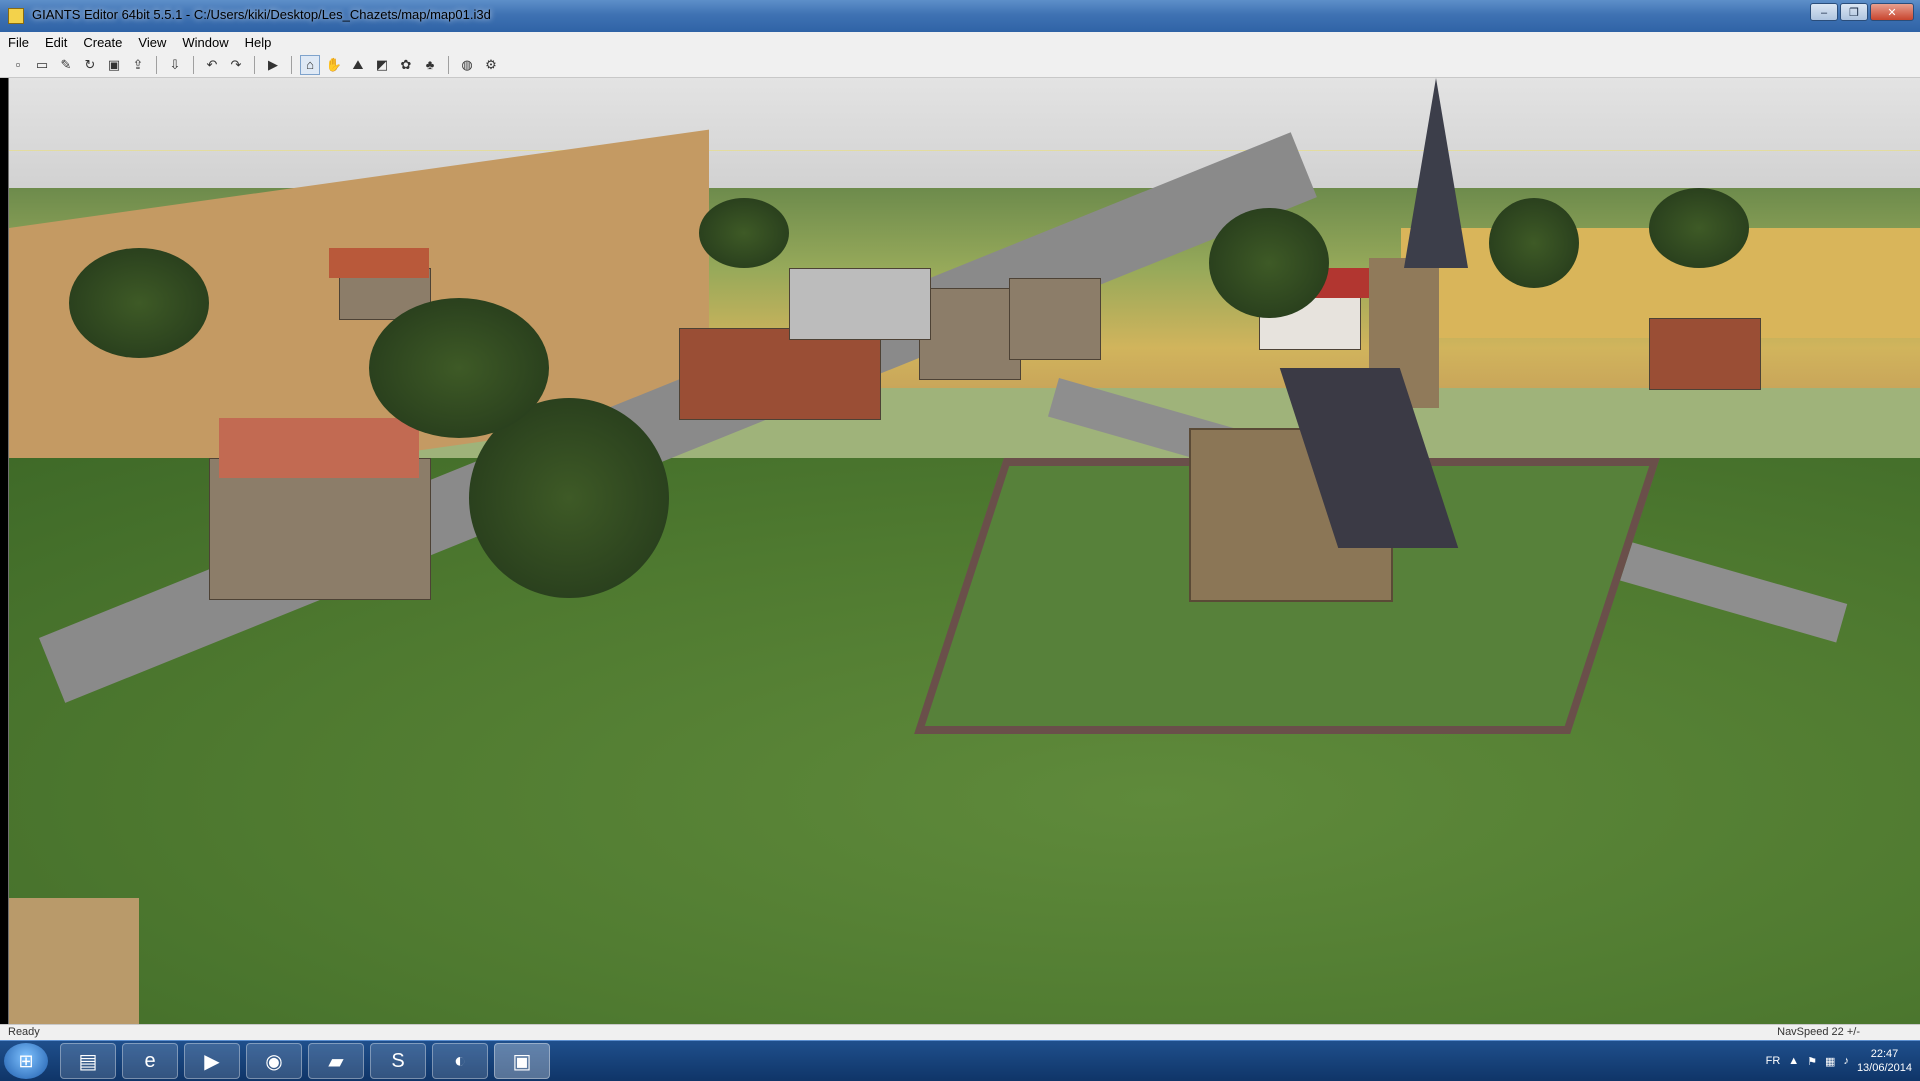 Image resolution: width=1920 pixels, height=1081 pixels. Describe the element at coordinates (138, 65) in the screenshot. I see `export-icon: ⇪` at that location.